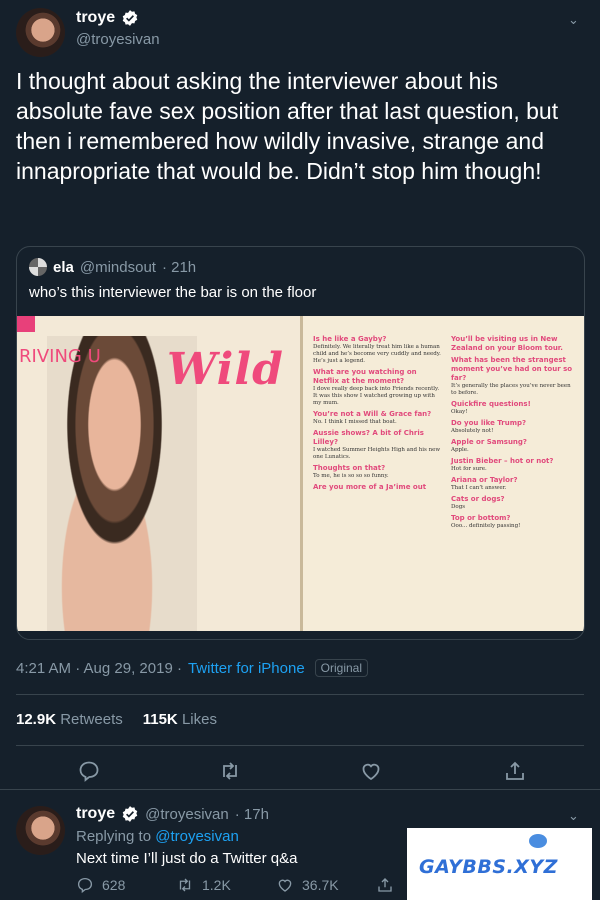 This screenshot has width=600, height=900. I want to click on likes-count: 115K, so click(160, 719).